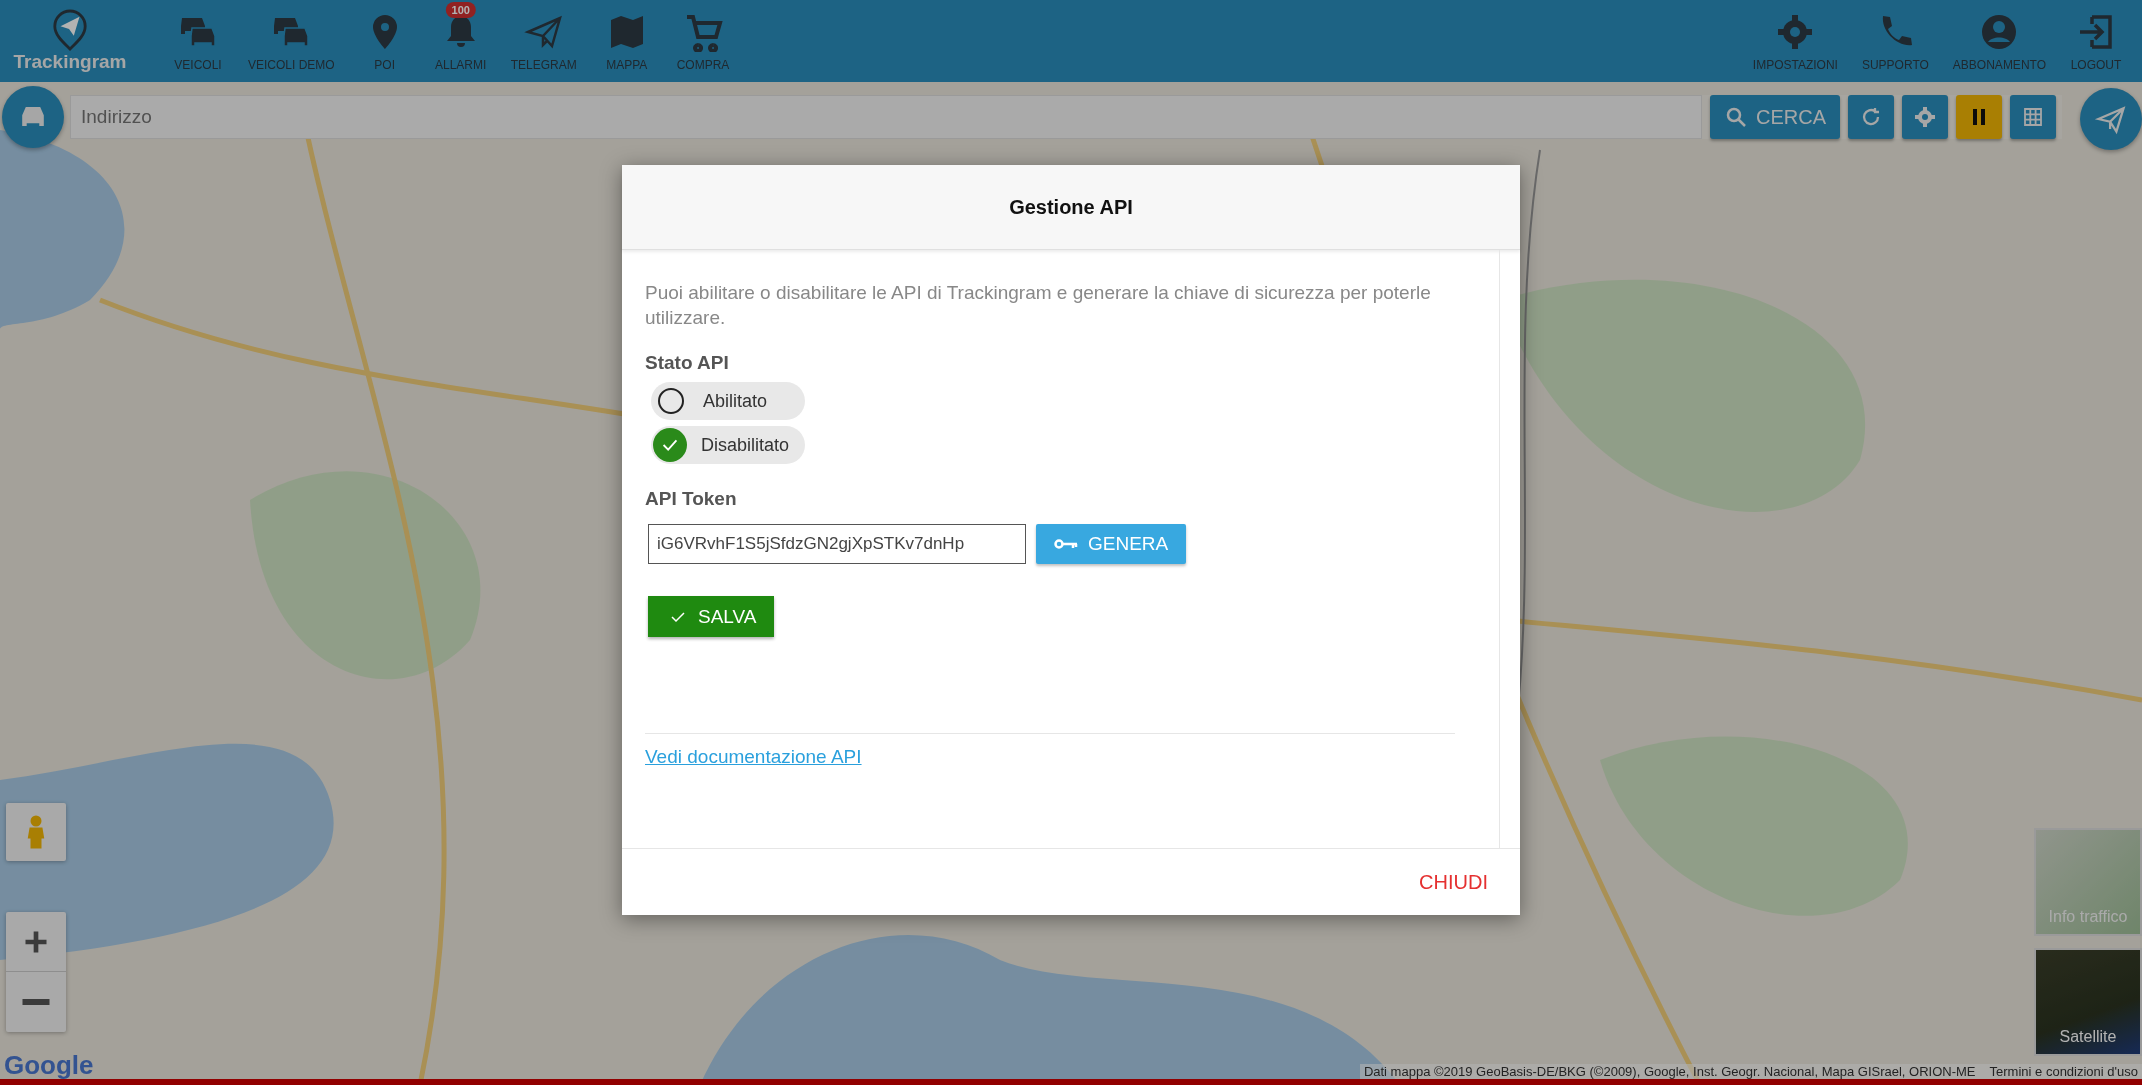 The width and height of the screenshot is (2142, 1085). Describe the element at coordinates (70, 30) in the screenshot. I see `logo-icon` at that location.